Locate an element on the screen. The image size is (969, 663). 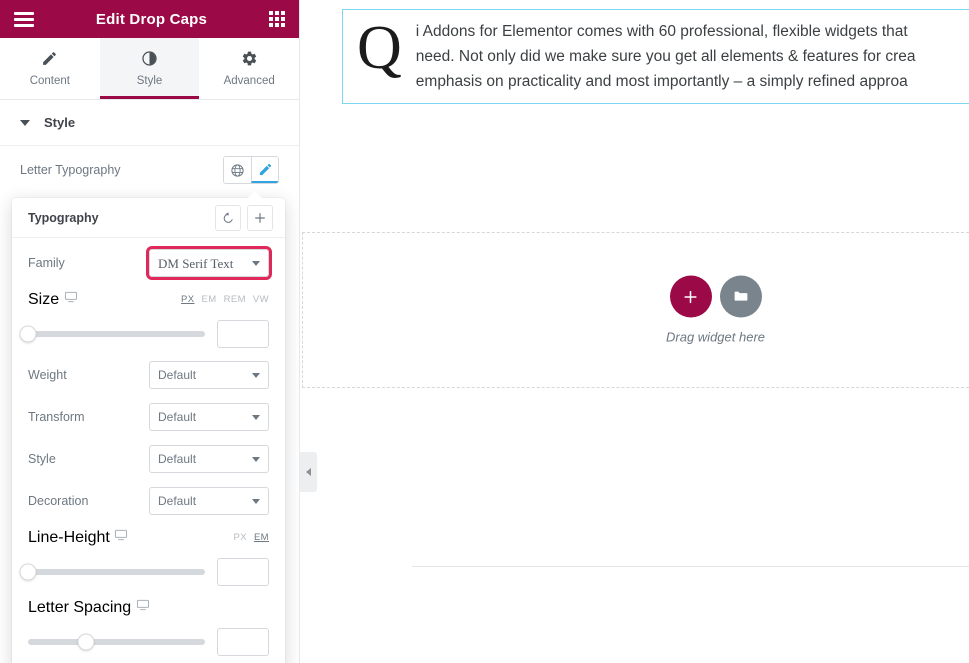
style-select-wrapper: Default is located at coordinates (209, 459).